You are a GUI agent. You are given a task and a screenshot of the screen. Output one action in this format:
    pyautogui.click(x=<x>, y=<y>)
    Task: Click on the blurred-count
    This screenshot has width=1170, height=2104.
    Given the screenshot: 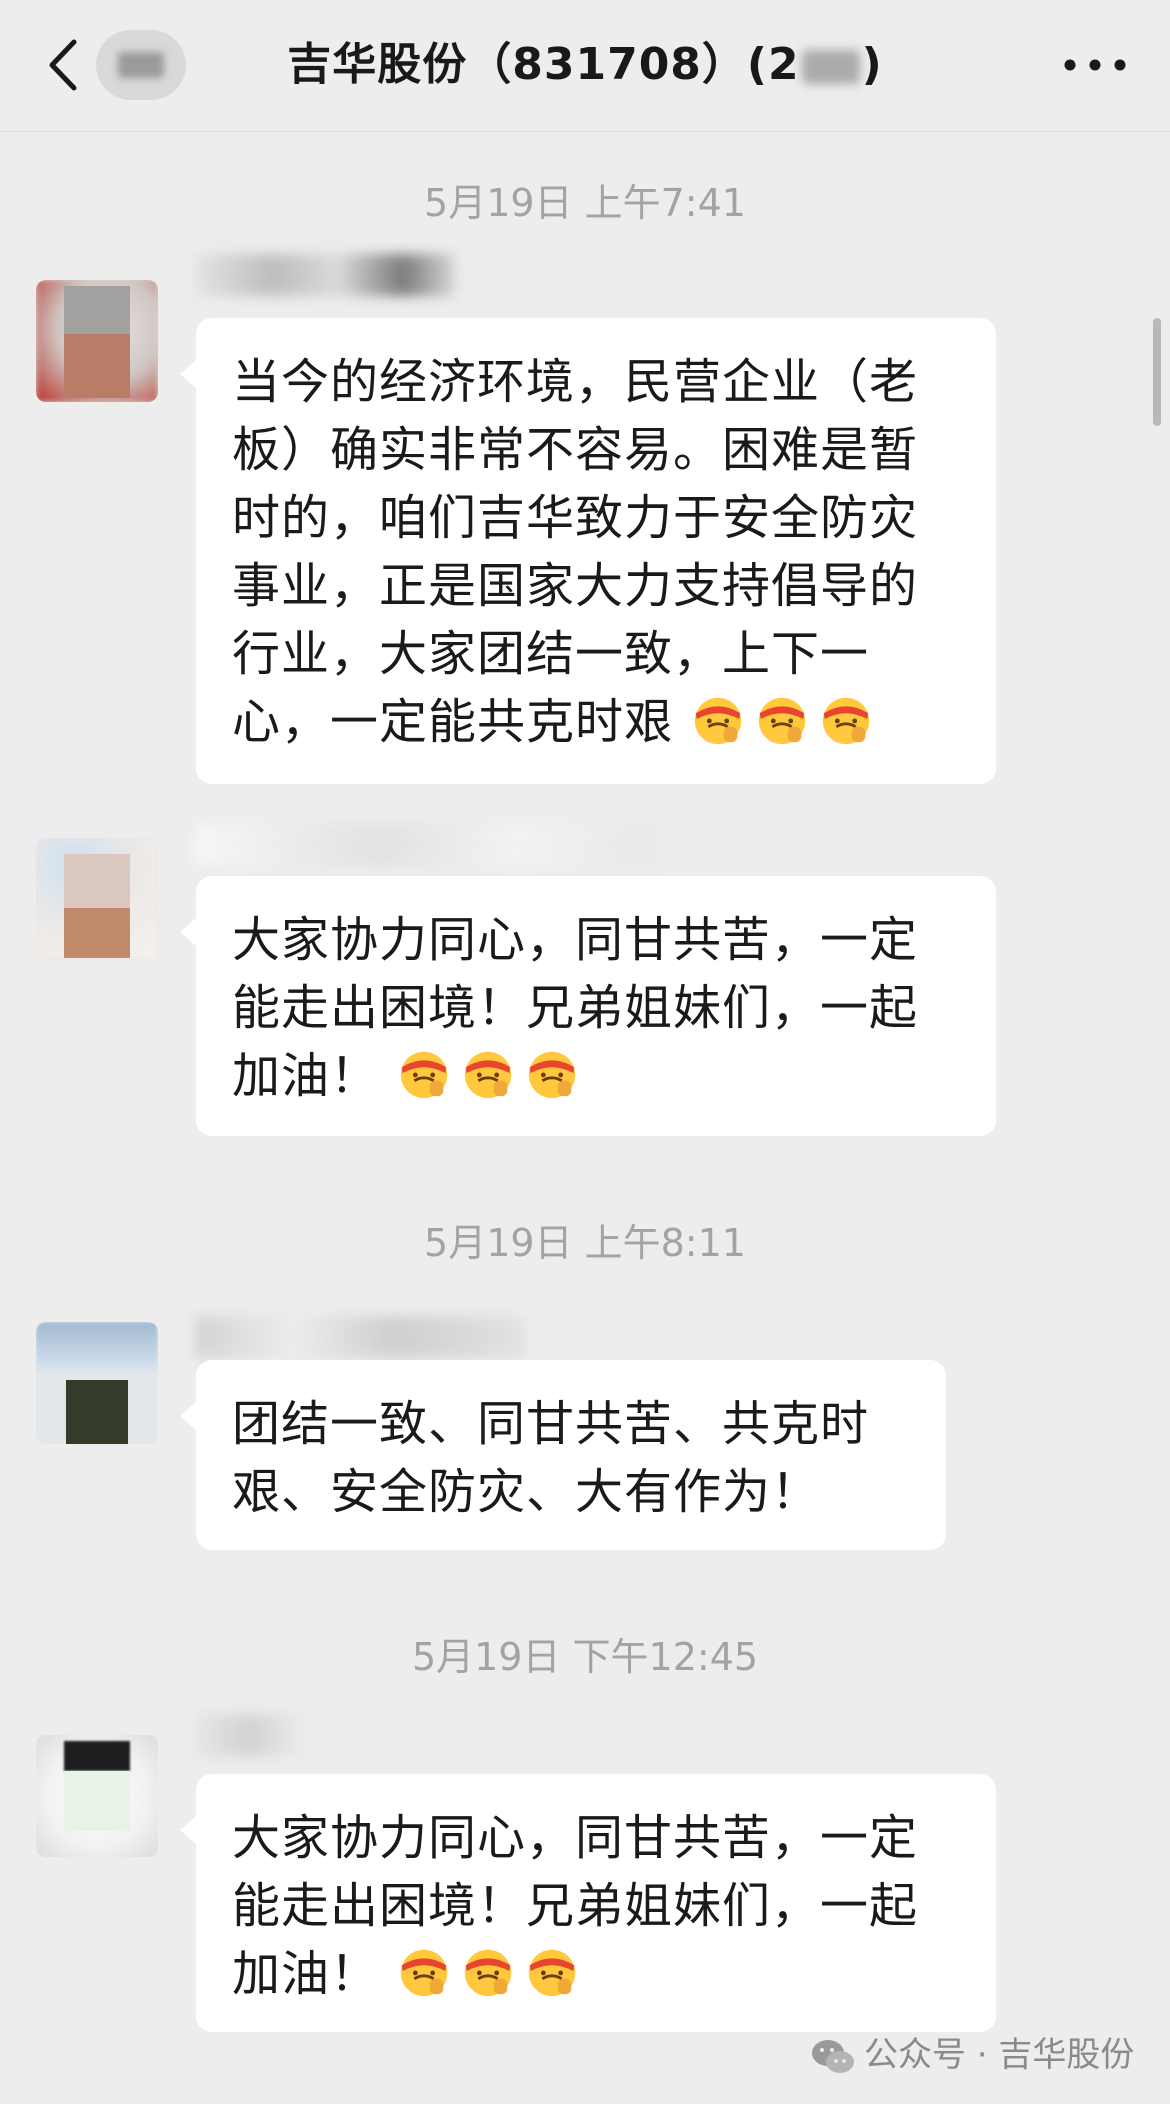 What is the action you would take?
    pyautogui.click(x=141, y=65)
    